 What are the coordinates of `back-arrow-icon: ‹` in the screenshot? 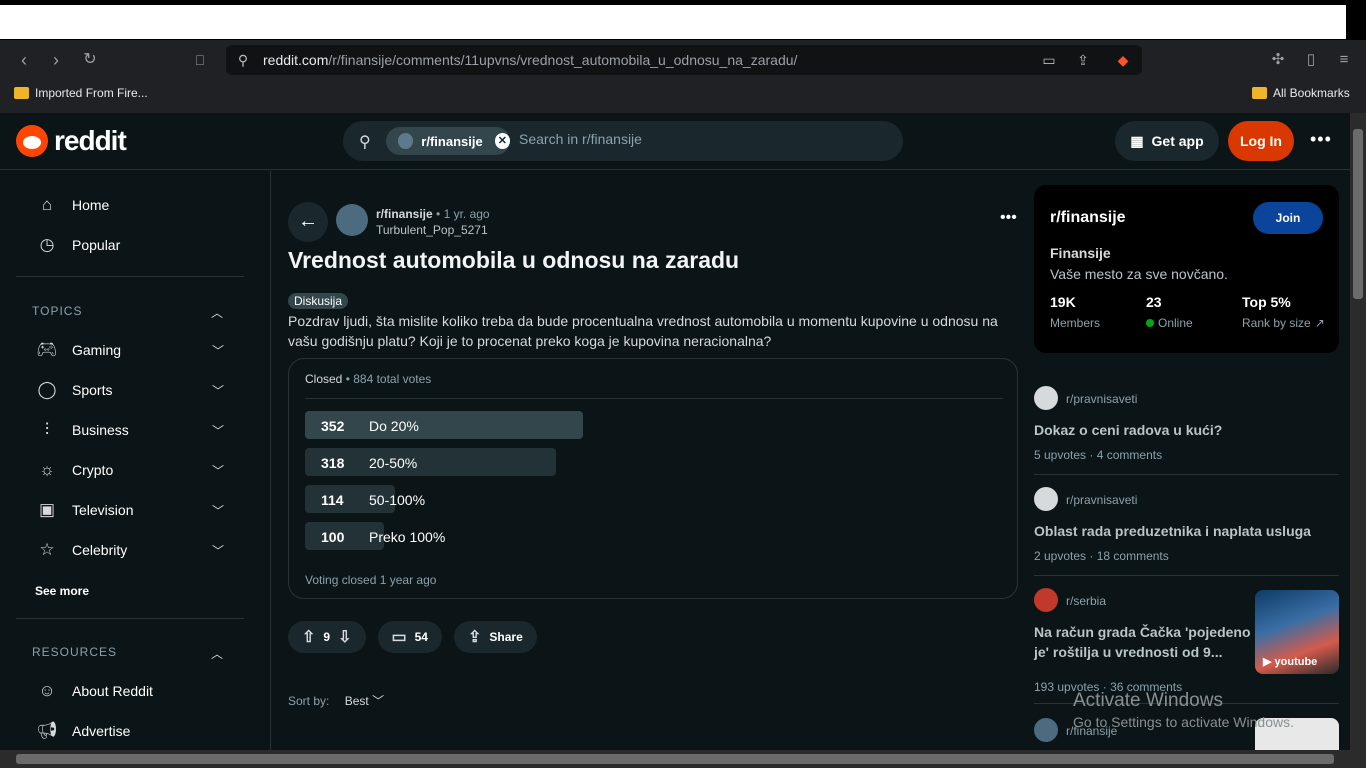 It's located at (24, 60).